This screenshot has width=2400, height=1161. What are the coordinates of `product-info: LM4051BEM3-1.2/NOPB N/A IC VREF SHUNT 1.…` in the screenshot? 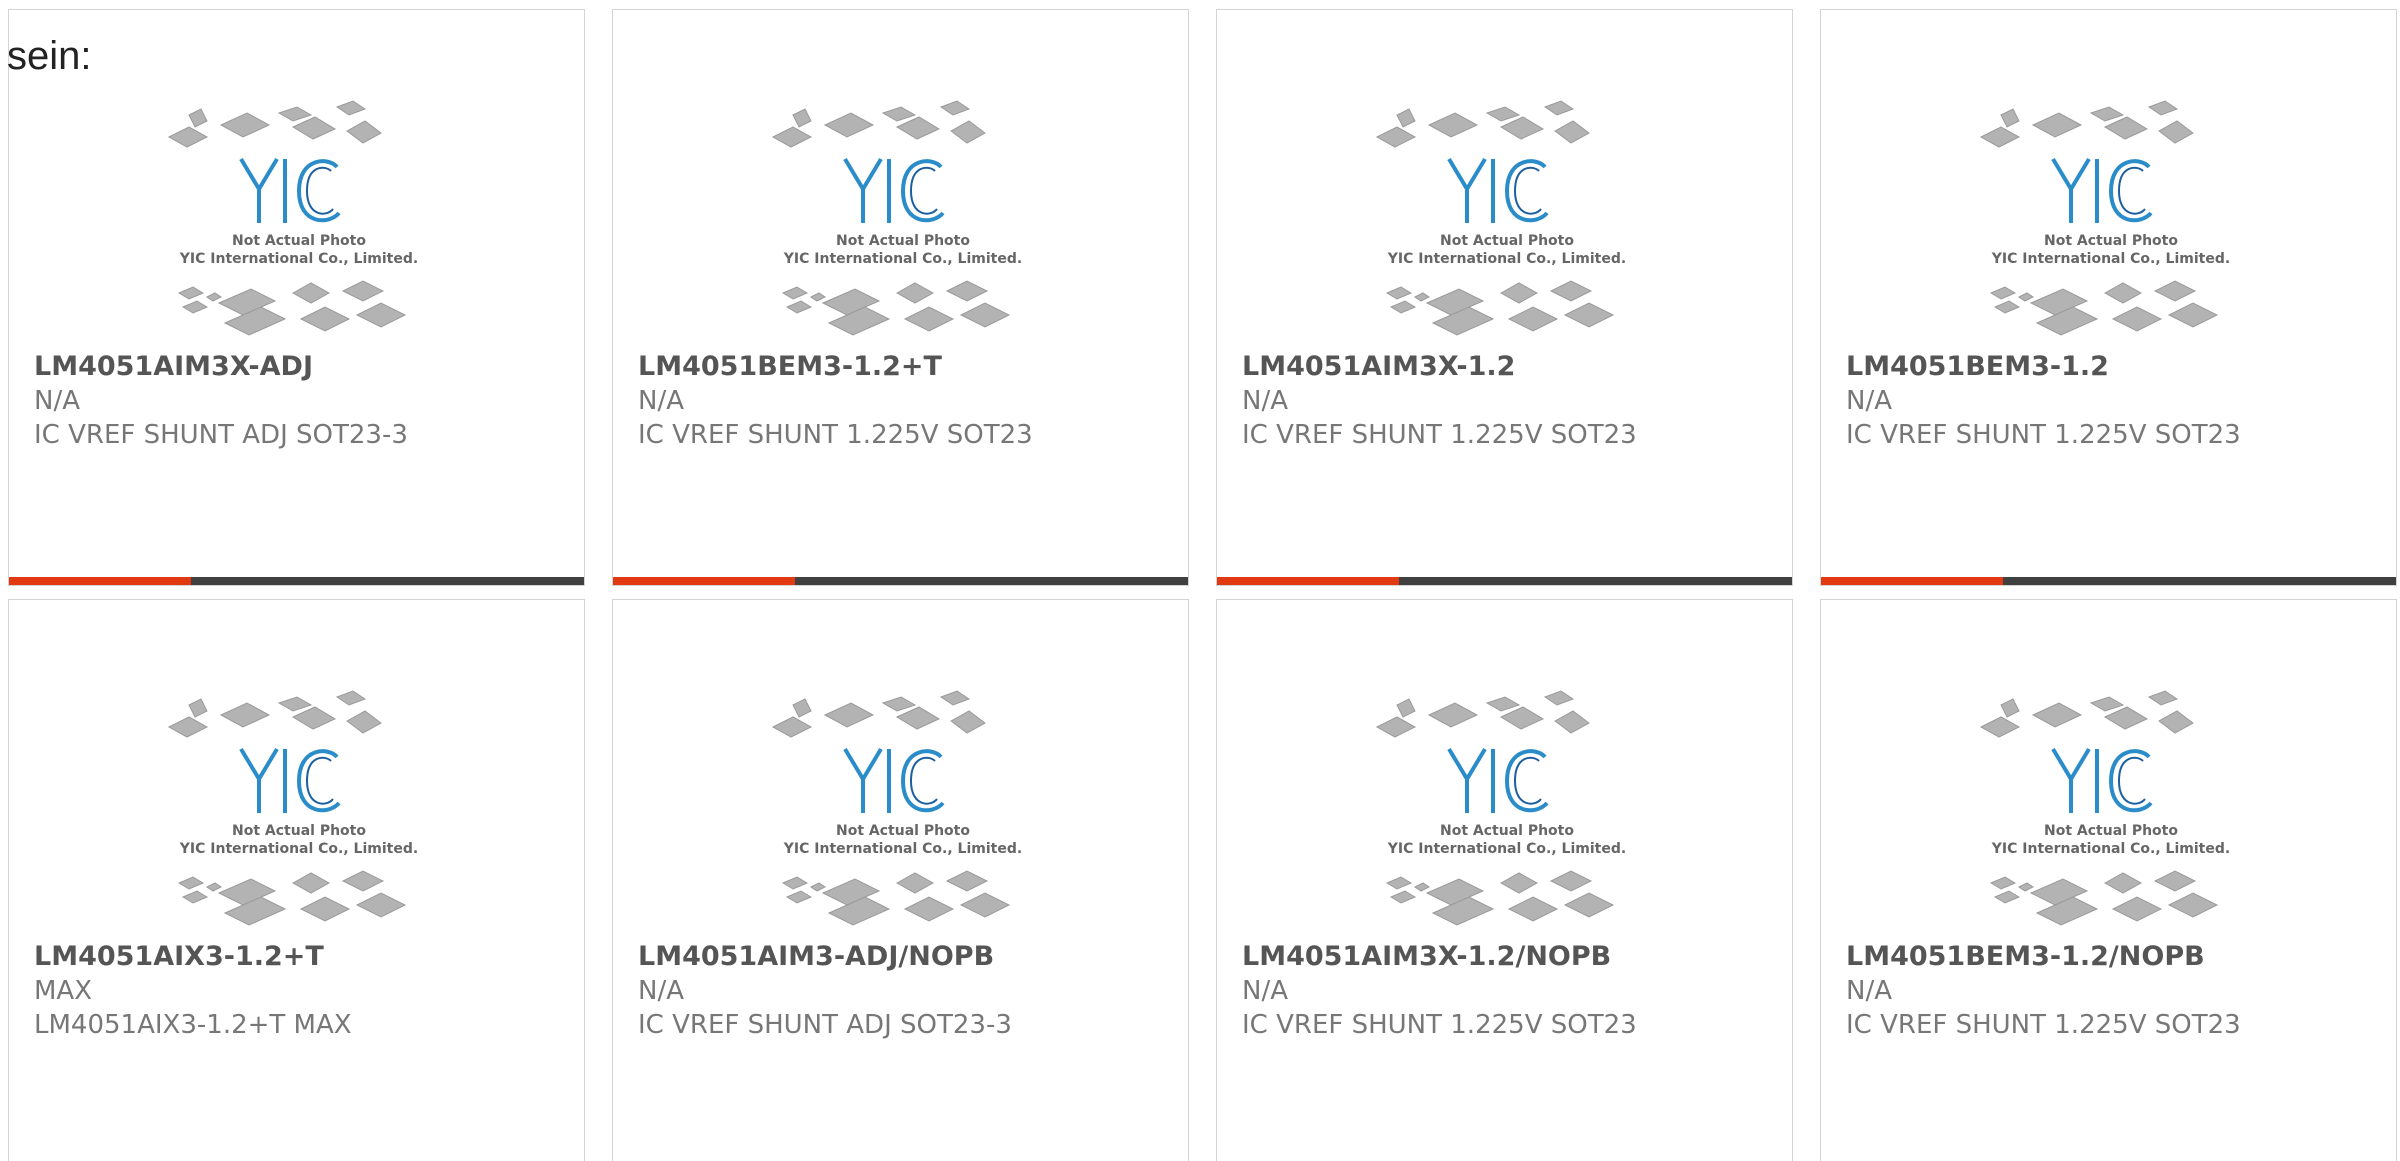 It's located at (2111, 991).